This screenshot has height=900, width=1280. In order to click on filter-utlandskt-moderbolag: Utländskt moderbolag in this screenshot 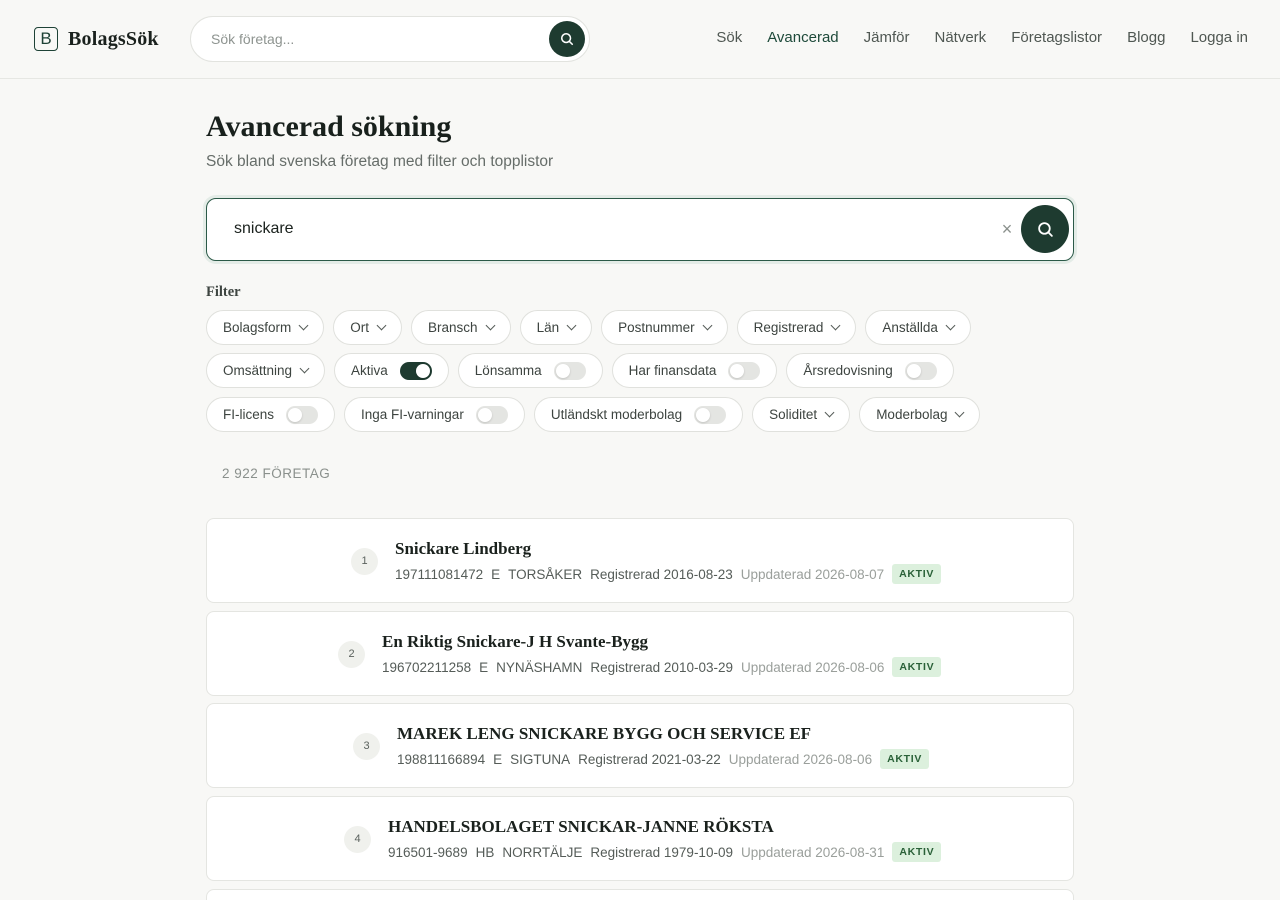, I will do `click(638, 414)`.